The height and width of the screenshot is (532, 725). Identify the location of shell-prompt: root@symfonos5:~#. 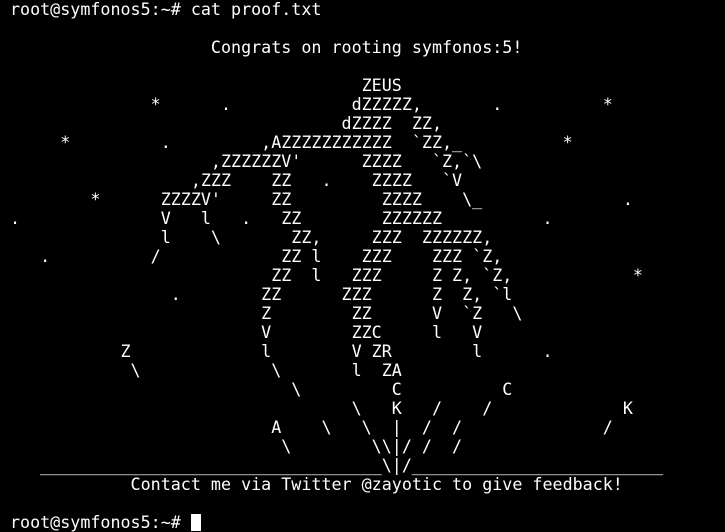
(100, 9).